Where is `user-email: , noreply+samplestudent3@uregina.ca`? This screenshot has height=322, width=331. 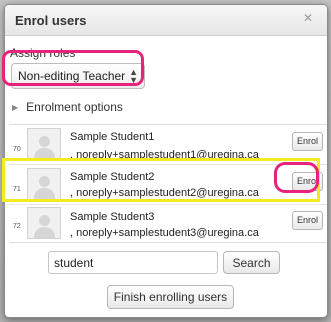
user-email: , noreply+samplestudent3@uregina.ca is located at coordinates (164, 233).